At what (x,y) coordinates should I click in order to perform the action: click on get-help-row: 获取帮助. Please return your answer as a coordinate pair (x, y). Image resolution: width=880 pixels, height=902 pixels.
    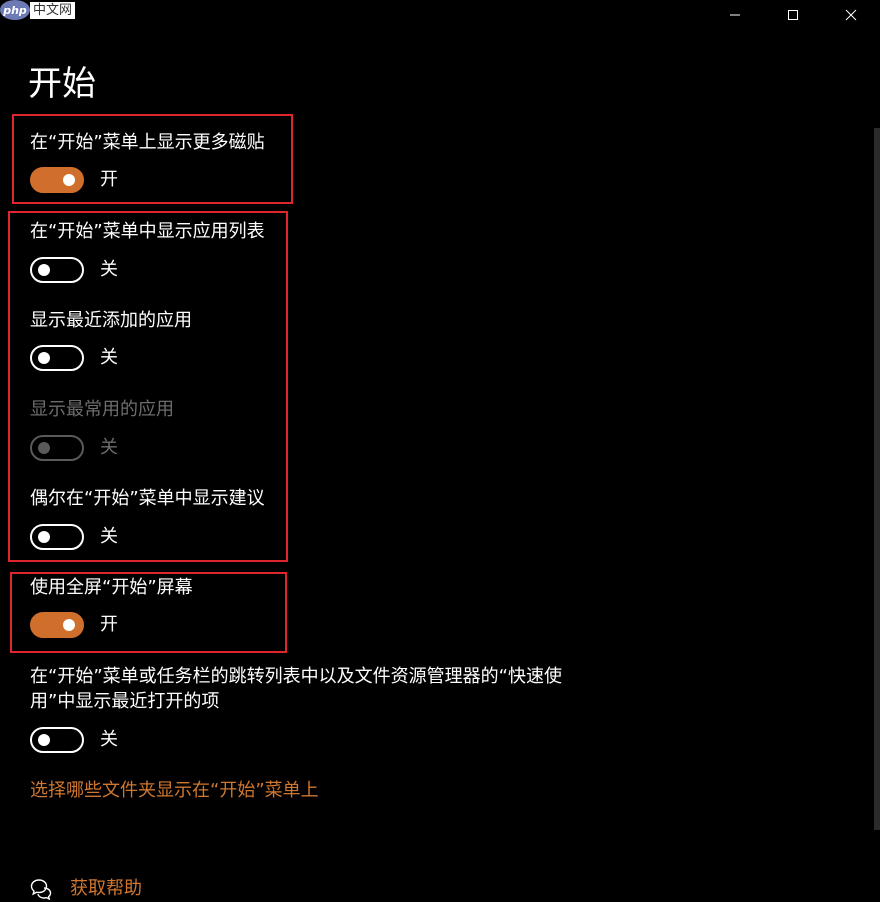
    Looking at the image, I should click on (86, 889).